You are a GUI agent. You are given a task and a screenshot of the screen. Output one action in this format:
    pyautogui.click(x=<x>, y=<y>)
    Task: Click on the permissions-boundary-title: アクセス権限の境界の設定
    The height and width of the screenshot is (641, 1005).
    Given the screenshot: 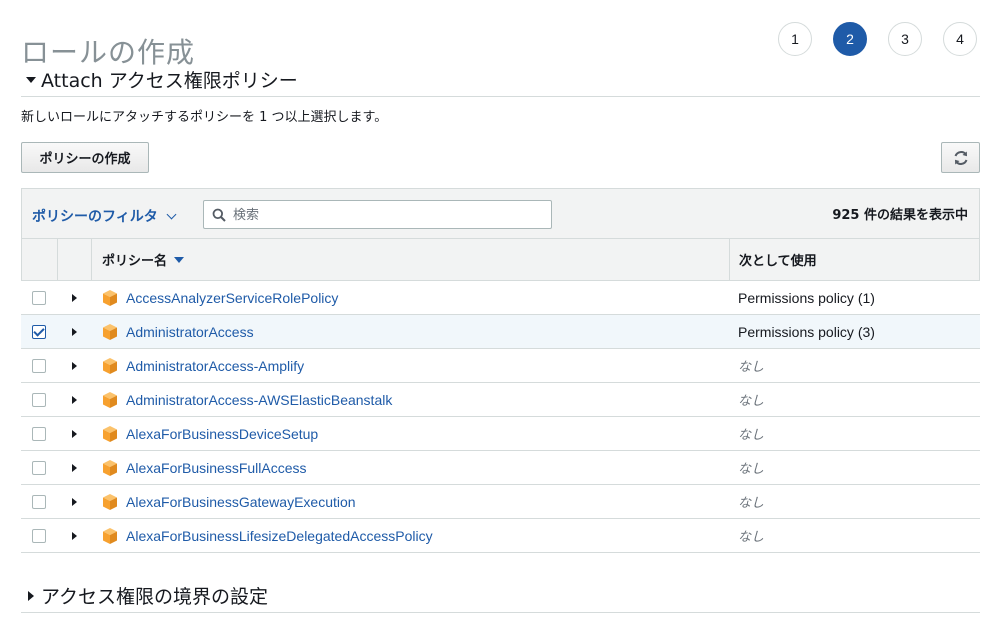 What is the action you would take?
    pyautogui.click(x=155, y=597)
    